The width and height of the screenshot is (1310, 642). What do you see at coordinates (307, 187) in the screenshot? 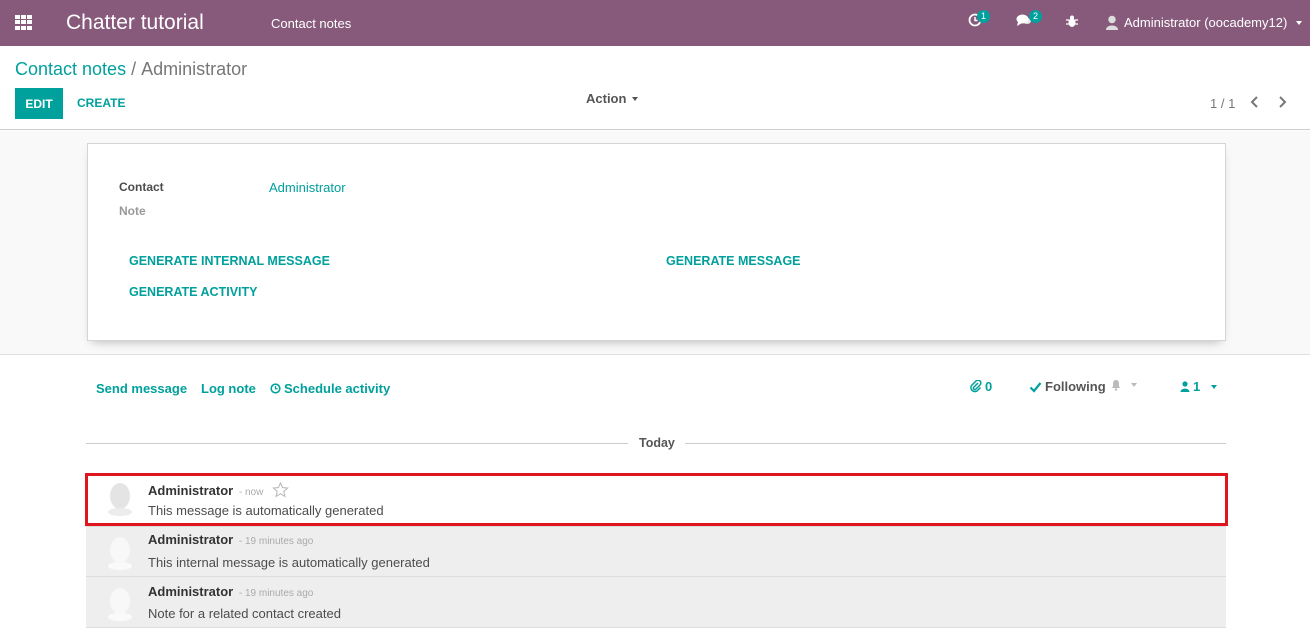
I see `contact-value-link: Administrator` at bounding box center [307, 187].